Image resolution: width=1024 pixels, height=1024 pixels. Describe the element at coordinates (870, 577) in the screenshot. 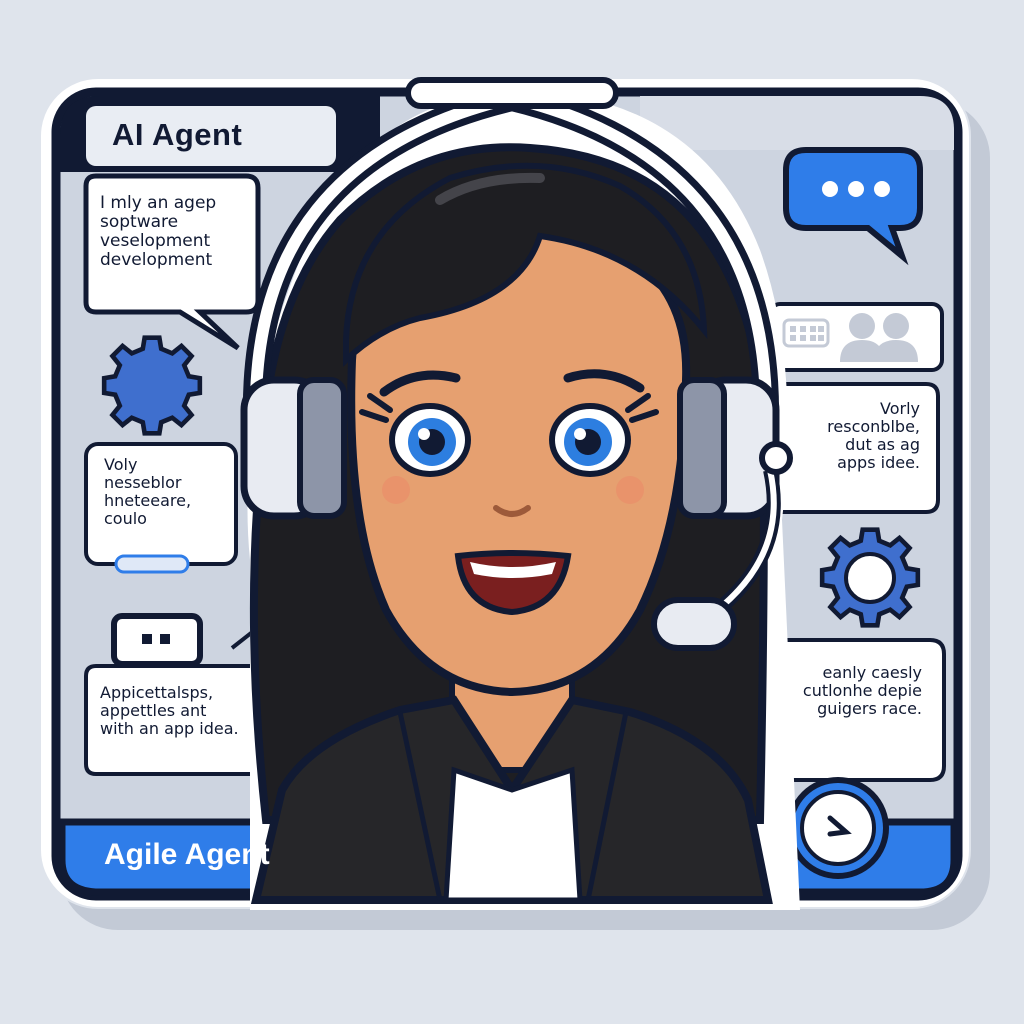

I see `gear-icon-right` at that location.